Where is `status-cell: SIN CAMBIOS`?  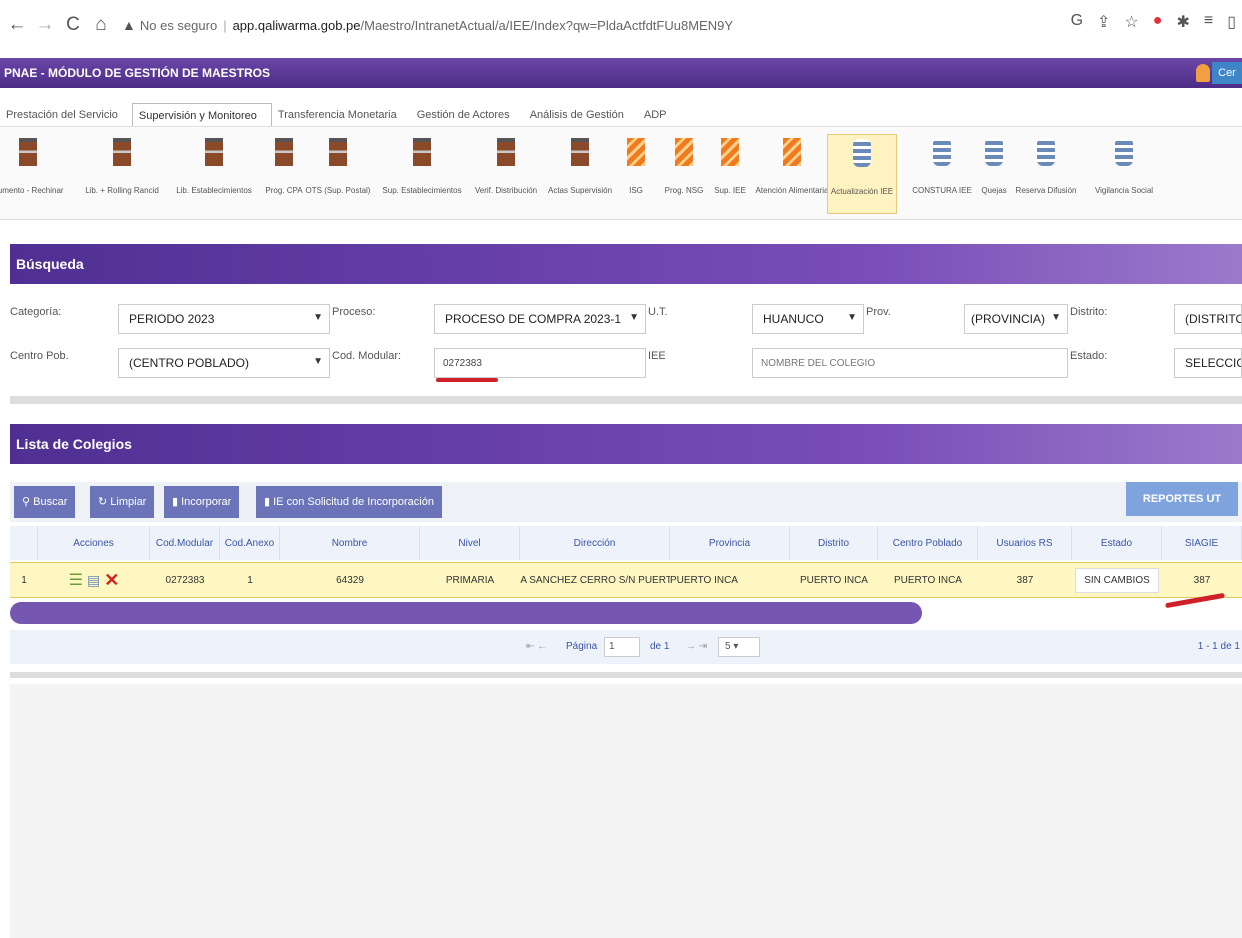
status-cell: SIN CAMBIOS is located at coordinates (1117, 580).